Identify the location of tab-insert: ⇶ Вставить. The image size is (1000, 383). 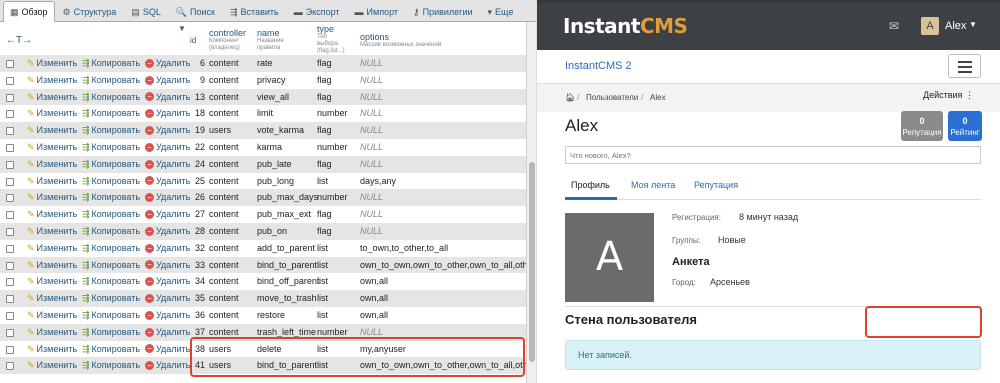
(254, 11).